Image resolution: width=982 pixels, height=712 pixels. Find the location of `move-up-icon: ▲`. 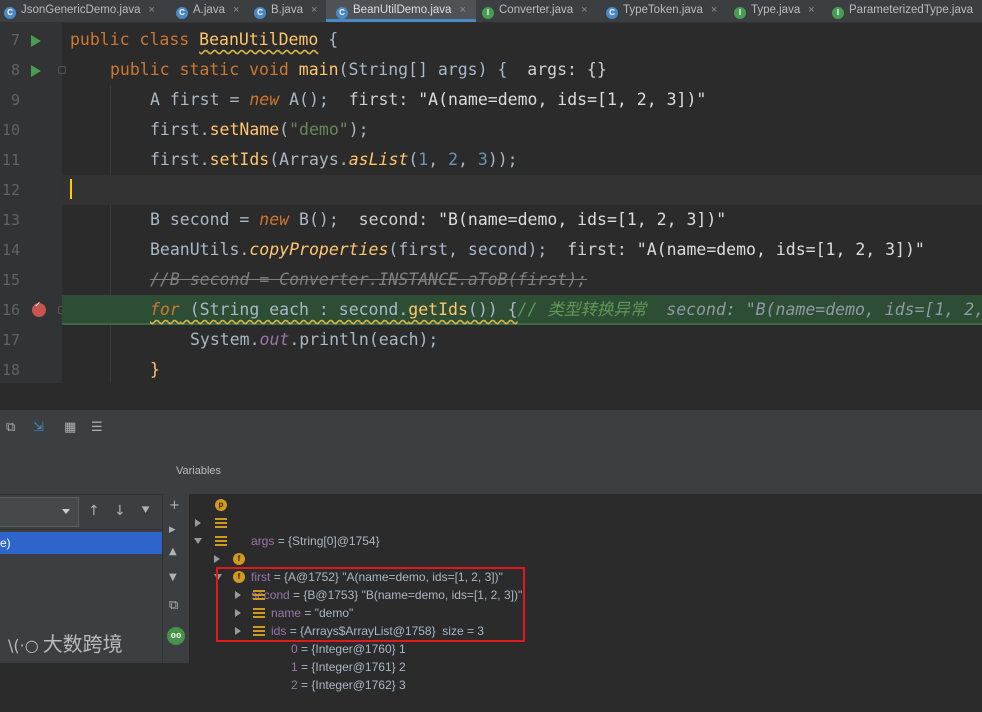

move-up-icon: ▲ is located at coordinates (173, 551).